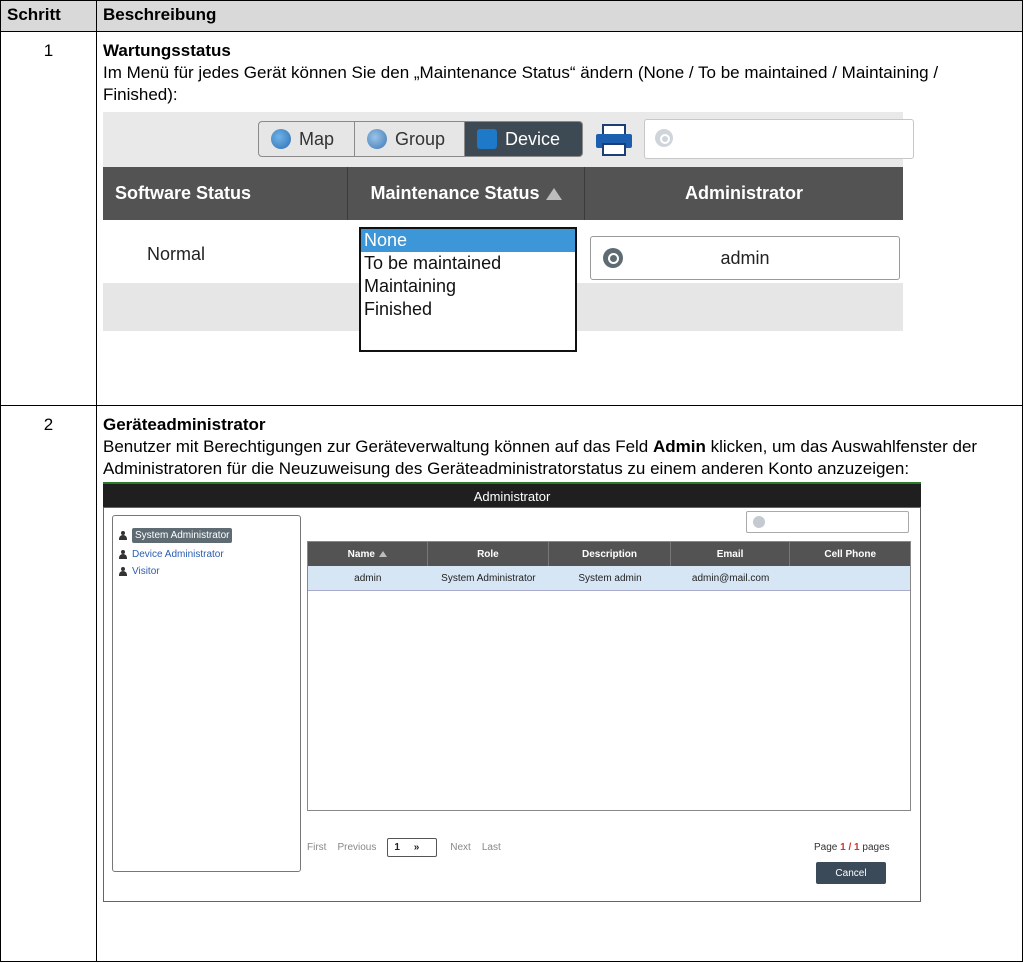 The width and height of the screenshot is (1025, 963). Describe the element at coordinates (679, 446) in the screenshot. I see `admin-keyword: Admin` at that location.